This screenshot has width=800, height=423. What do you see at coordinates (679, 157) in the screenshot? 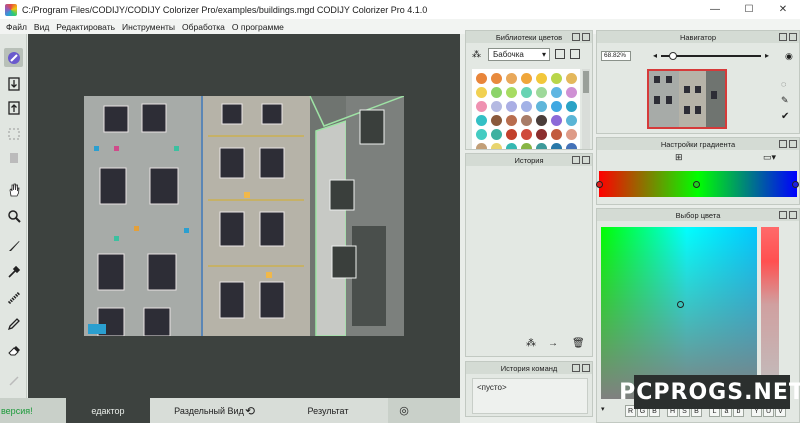
I see `add-gradient-icon: ⊞` at bounding box center [679, 157].